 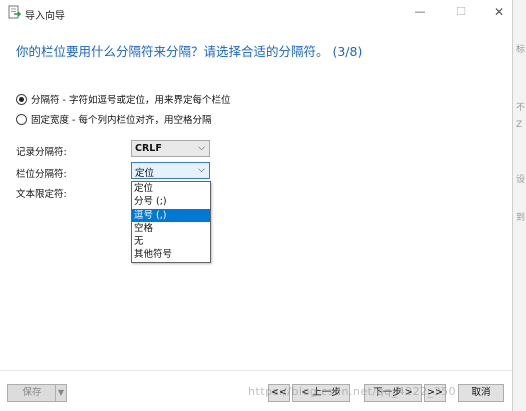 I want to click on close-button: ✕, so click(x=499, y=12).